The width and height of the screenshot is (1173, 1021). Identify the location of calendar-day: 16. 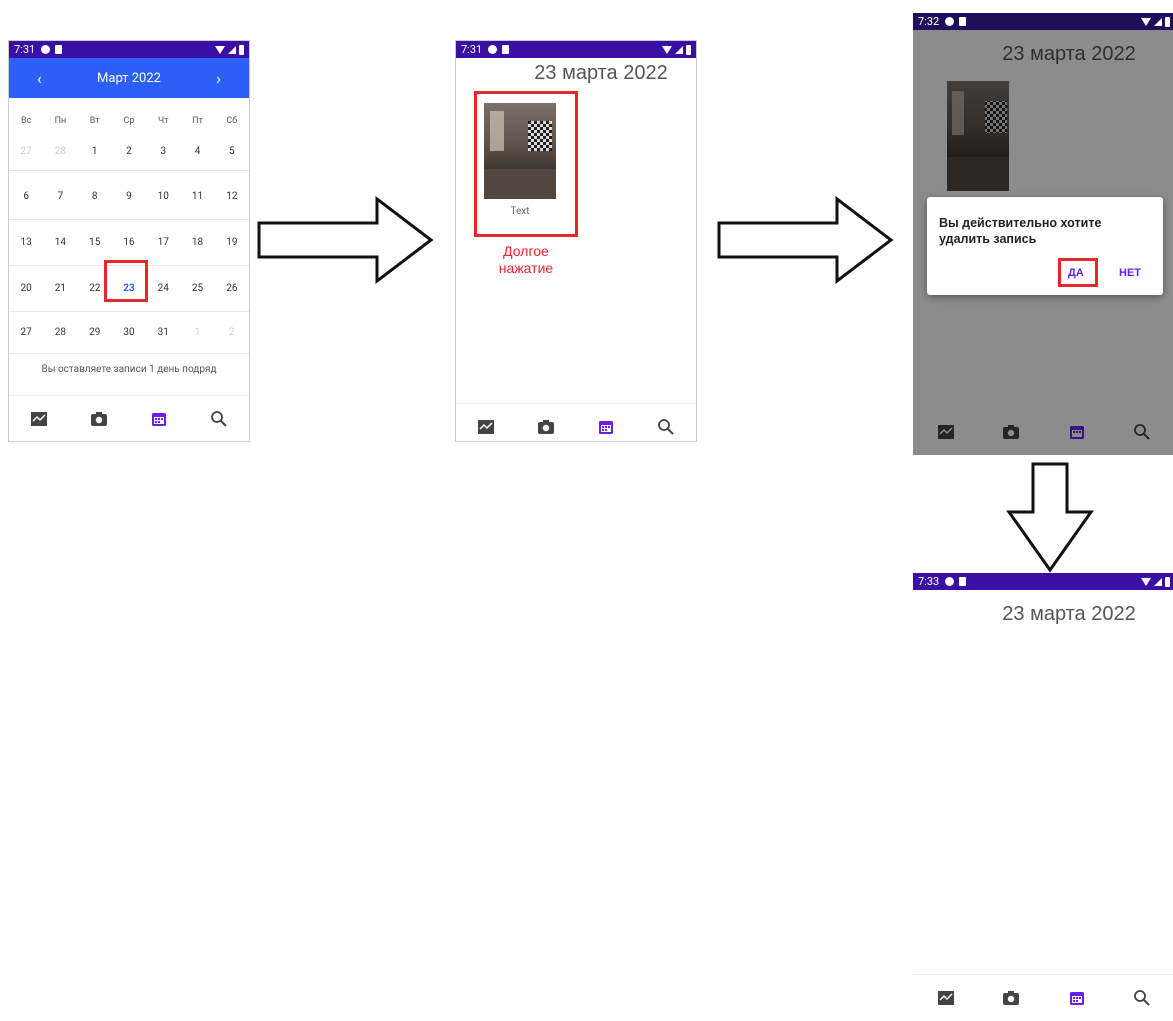
(129, 242).